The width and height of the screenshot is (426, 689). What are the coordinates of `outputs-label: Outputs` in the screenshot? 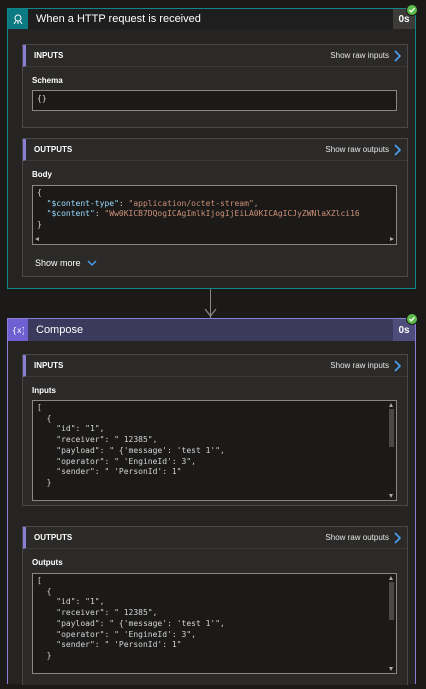 It's located at (47, 562).